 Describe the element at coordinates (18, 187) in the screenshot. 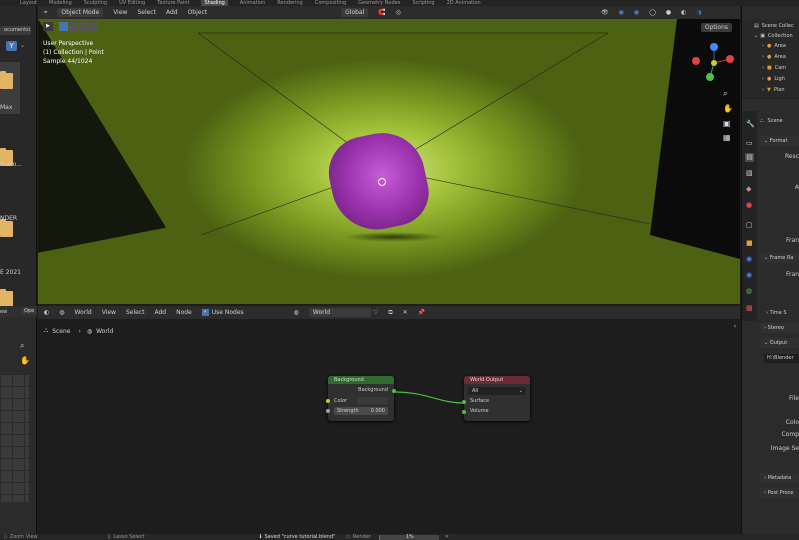

I see `file-browser-panel: ocuments\ Y ⌄ Max d sho... NDER E 2021` at that location.